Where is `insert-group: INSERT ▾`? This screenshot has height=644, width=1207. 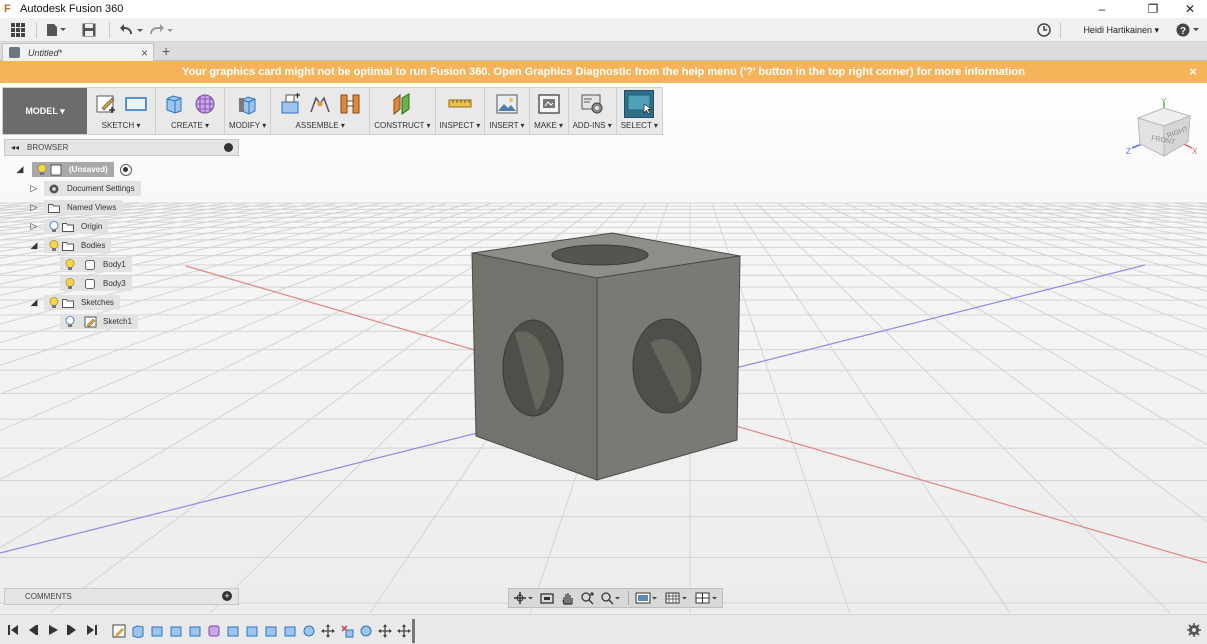 insert-group: INSERT ▾ is located at coordinates (507, 111).